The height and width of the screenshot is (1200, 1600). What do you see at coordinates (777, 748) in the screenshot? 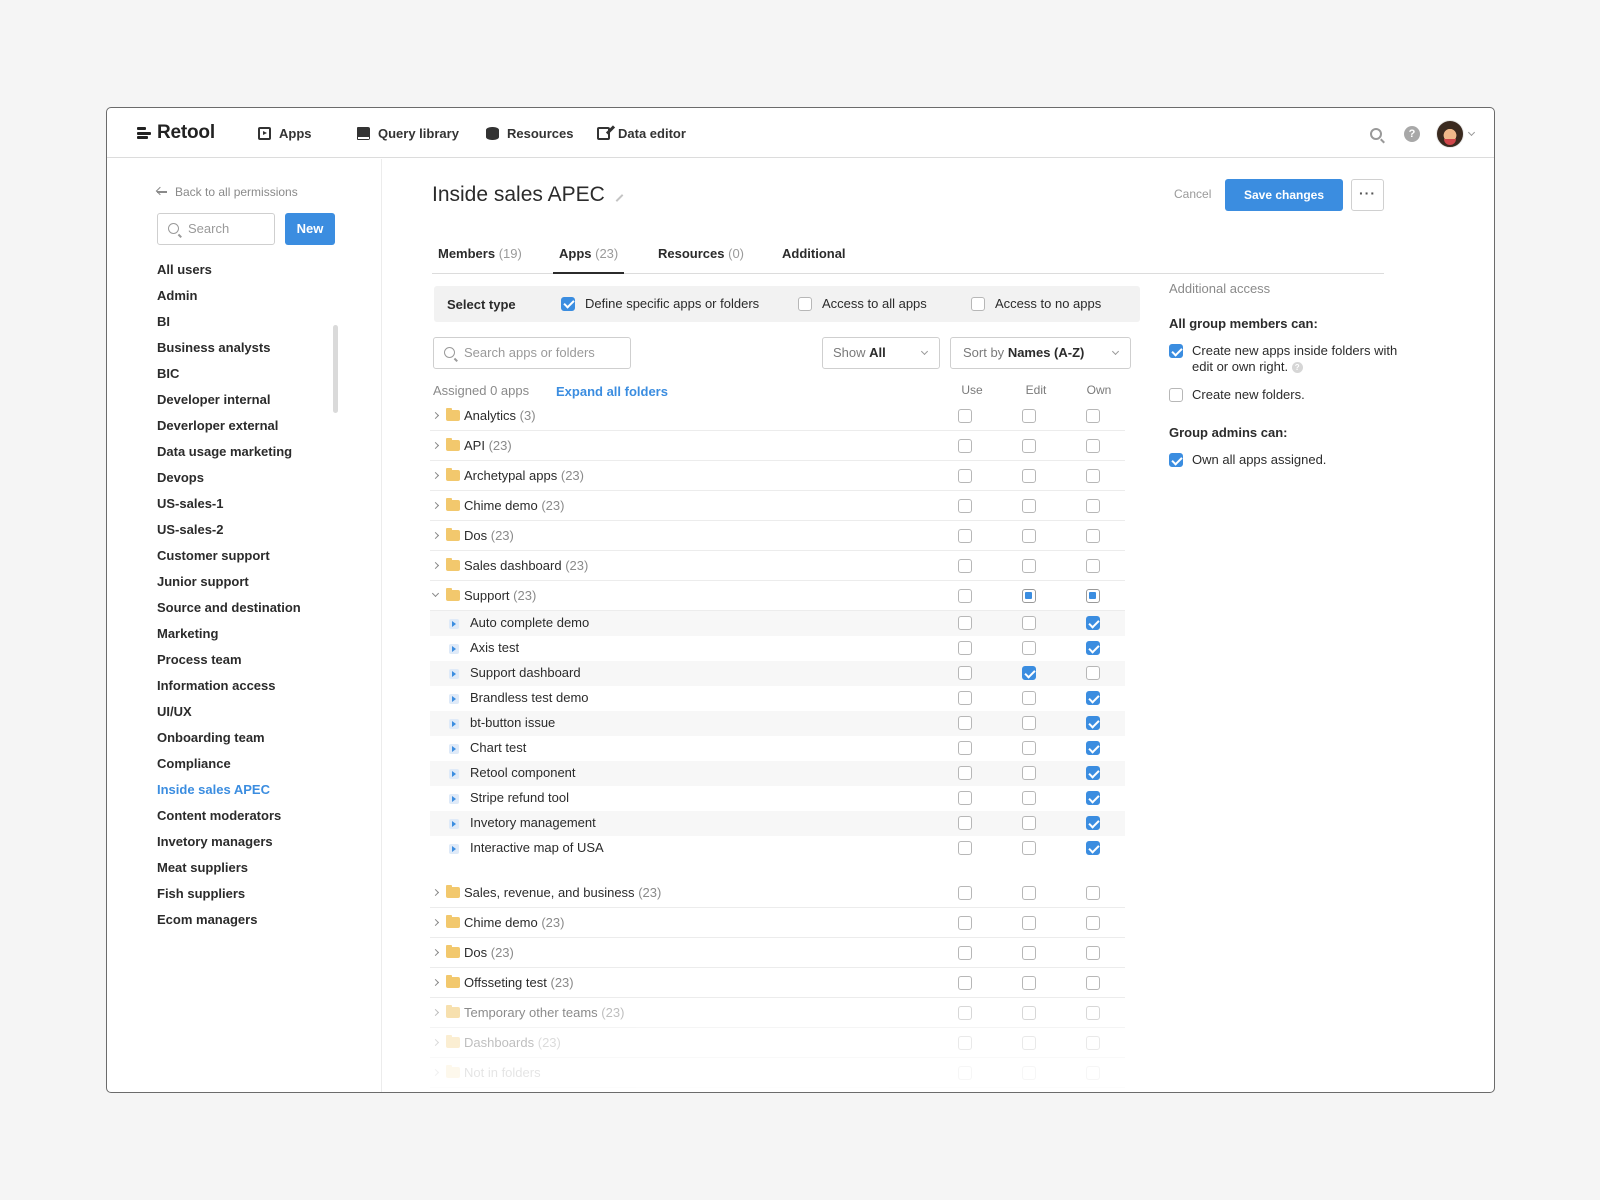
I see `app-row: Chart test` at bounding box center [777, 748].